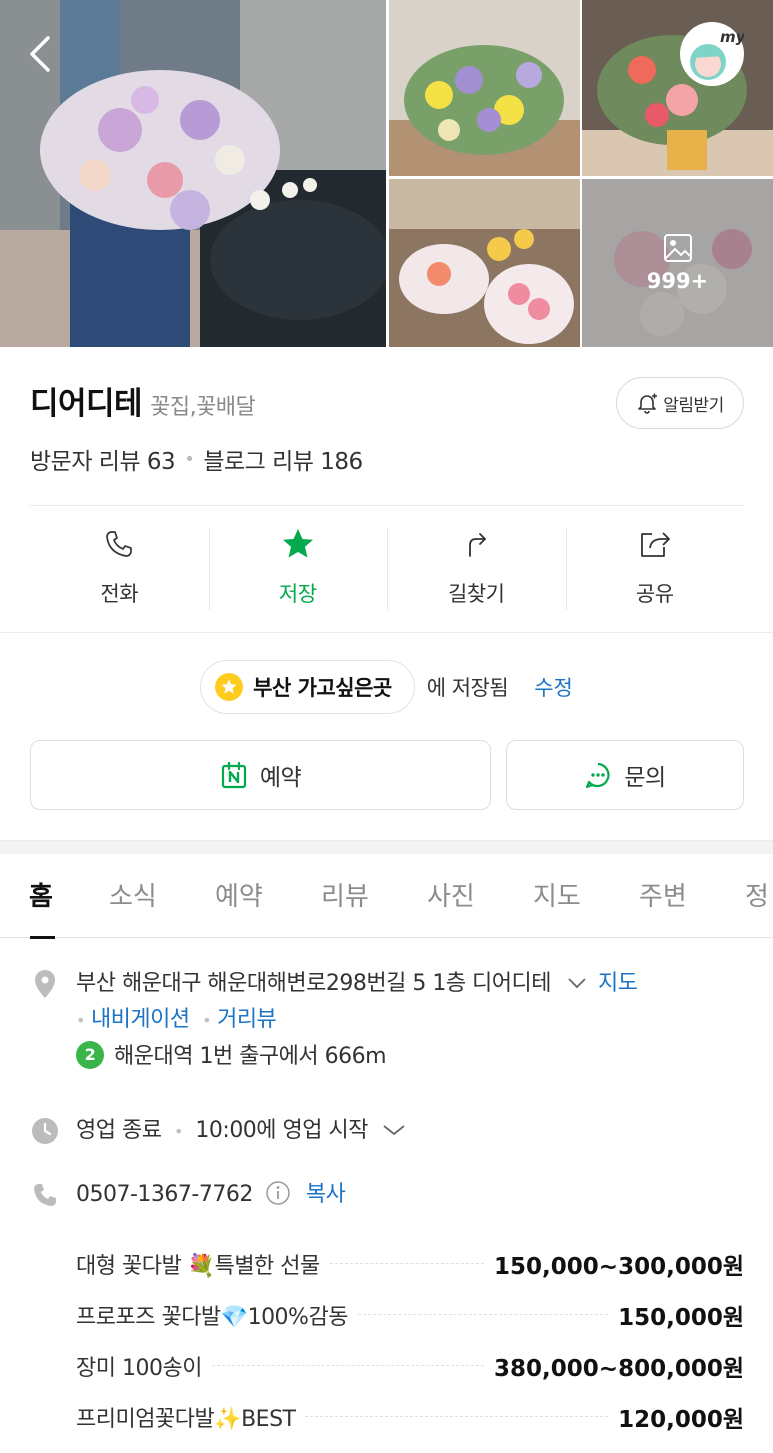 The image size is (773, 1453). I want to click on chevron-left-icon, so click(40, 54).